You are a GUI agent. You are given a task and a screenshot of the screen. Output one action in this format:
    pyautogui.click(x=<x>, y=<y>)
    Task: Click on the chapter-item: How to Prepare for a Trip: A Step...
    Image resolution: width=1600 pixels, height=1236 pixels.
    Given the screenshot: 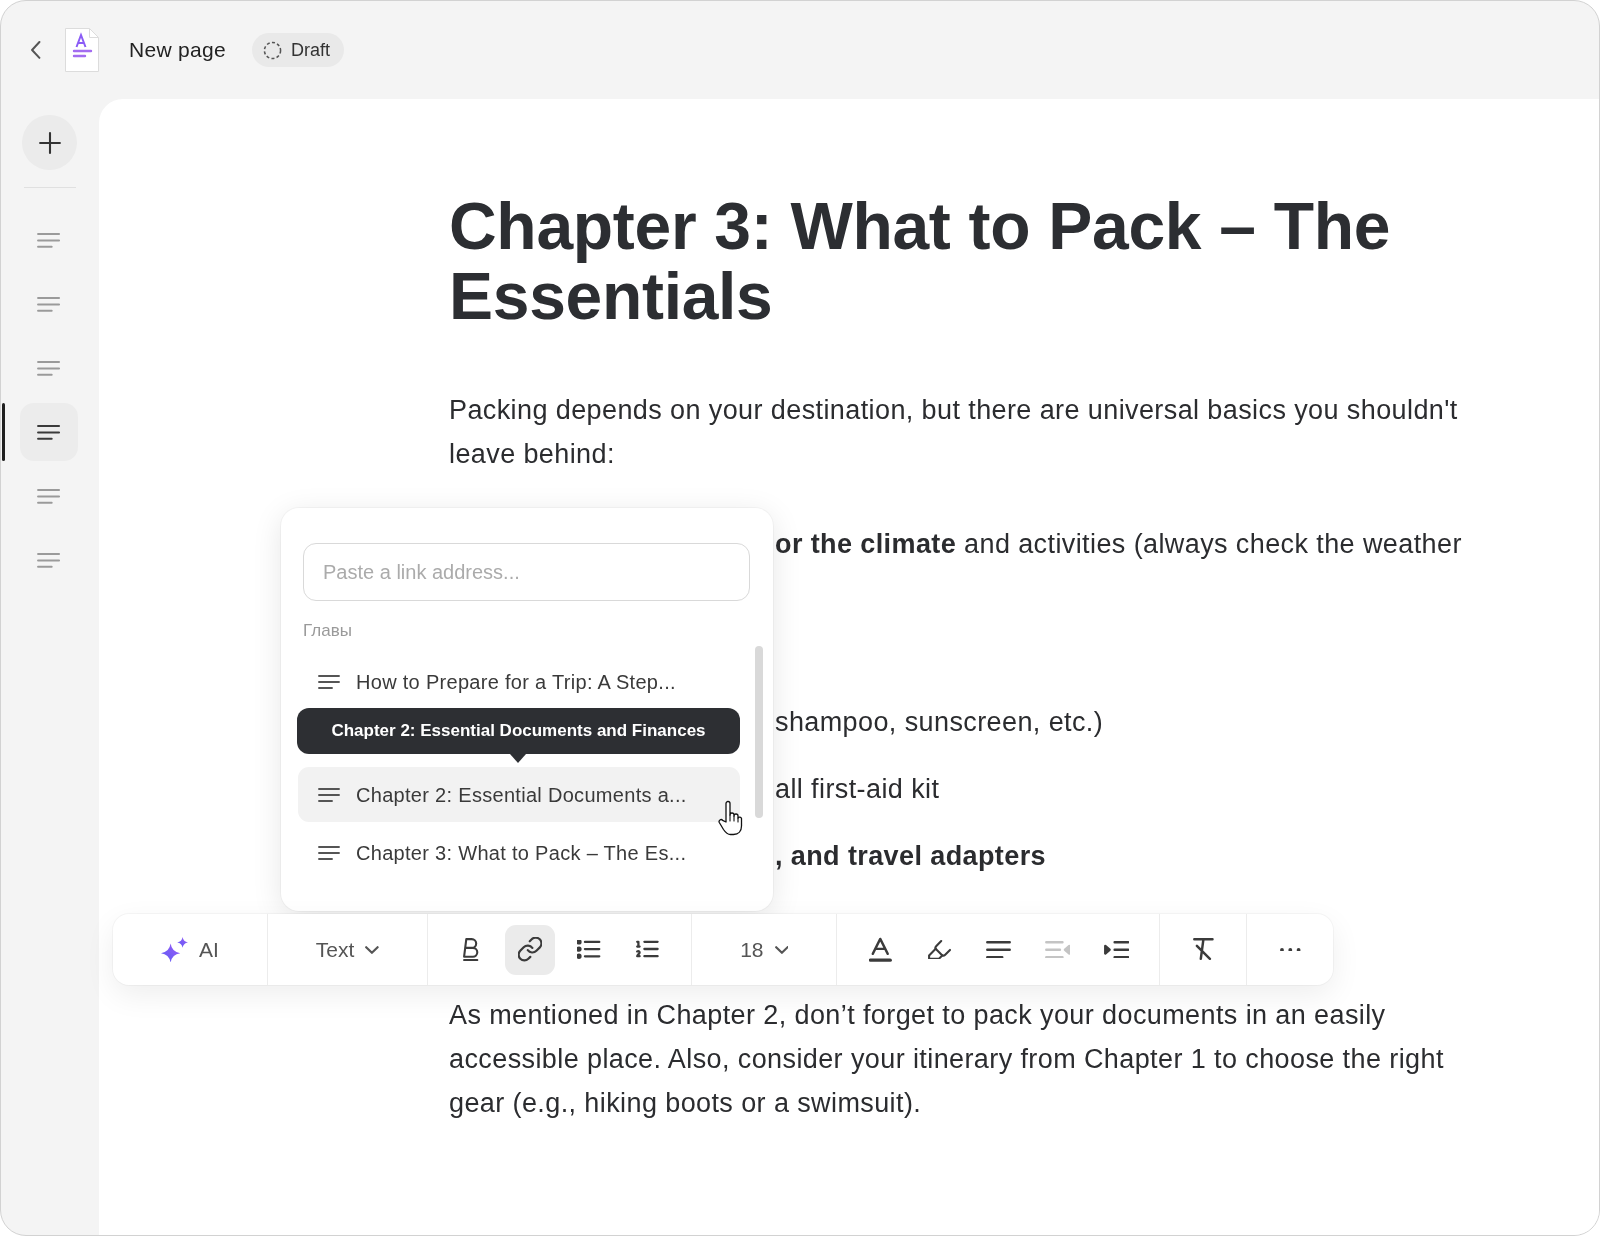 What is the action you would take?
    pyautogui.click(x=519, y=681)
    